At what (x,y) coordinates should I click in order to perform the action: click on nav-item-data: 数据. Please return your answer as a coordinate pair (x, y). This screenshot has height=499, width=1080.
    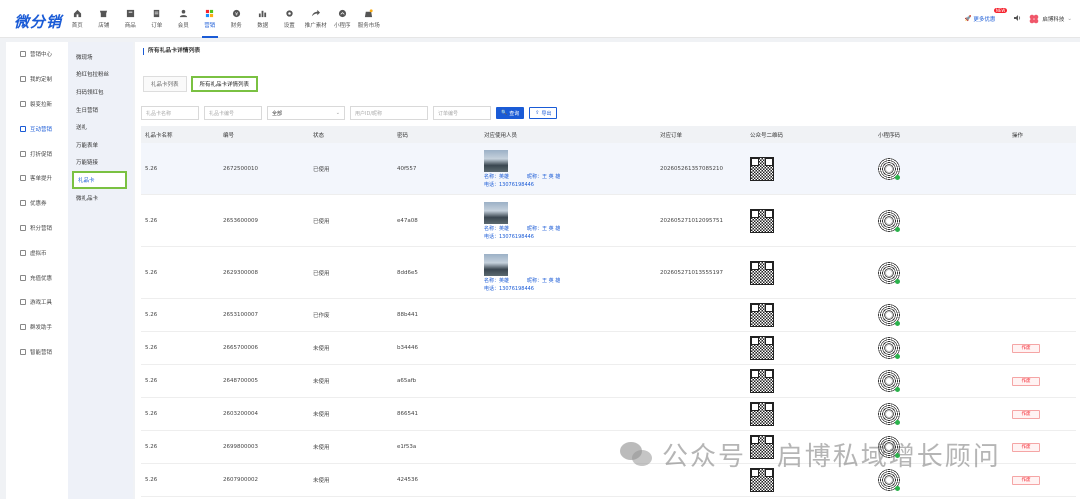
    Looking at the image, I should click on (263, 19).